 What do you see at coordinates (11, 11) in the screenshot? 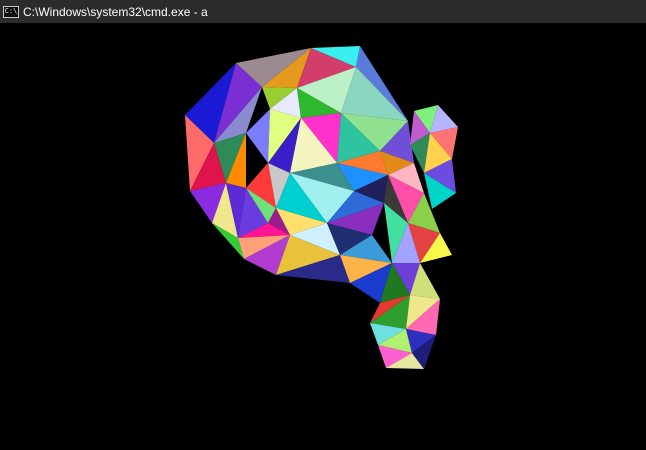
I see `cmd-console-icon: C:\` at bounding box center [11, 11].